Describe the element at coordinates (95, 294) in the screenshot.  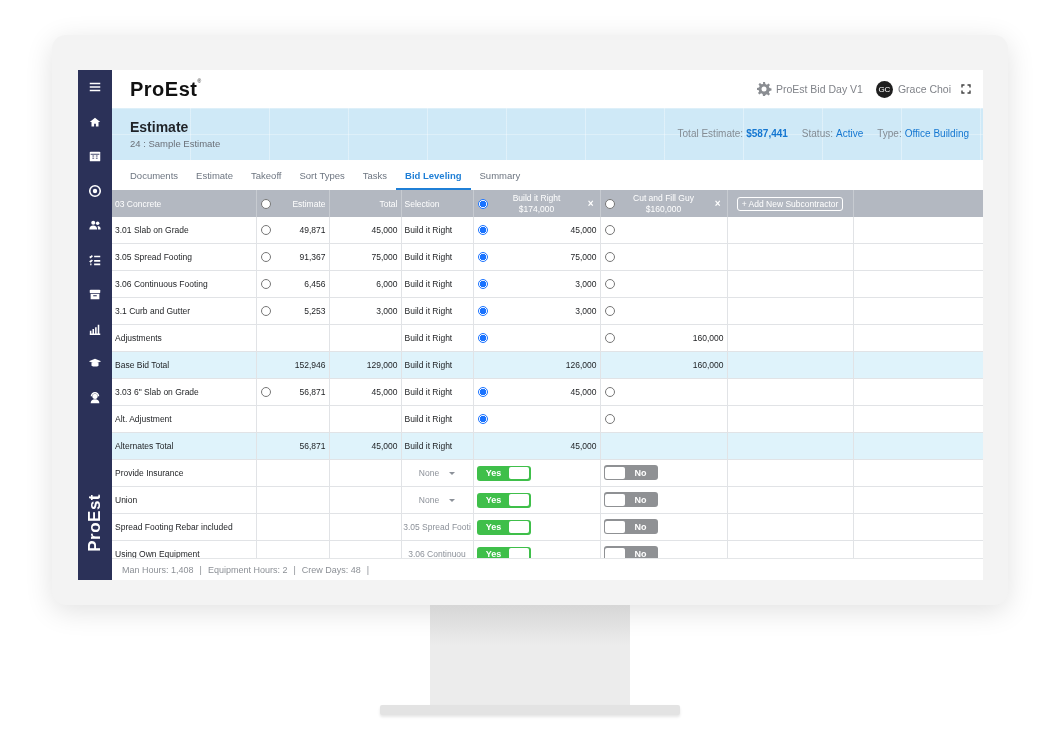
I see `archive-icon` at that location.